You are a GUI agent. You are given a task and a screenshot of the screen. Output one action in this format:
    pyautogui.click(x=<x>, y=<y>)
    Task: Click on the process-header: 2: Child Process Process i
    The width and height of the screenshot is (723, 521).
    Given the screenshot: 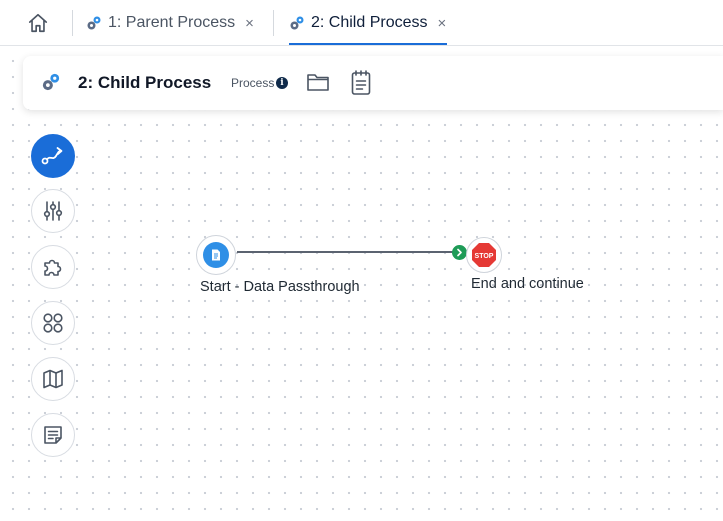 What is the action you would take?
    pyautogui.click(x=373, y=83)
    